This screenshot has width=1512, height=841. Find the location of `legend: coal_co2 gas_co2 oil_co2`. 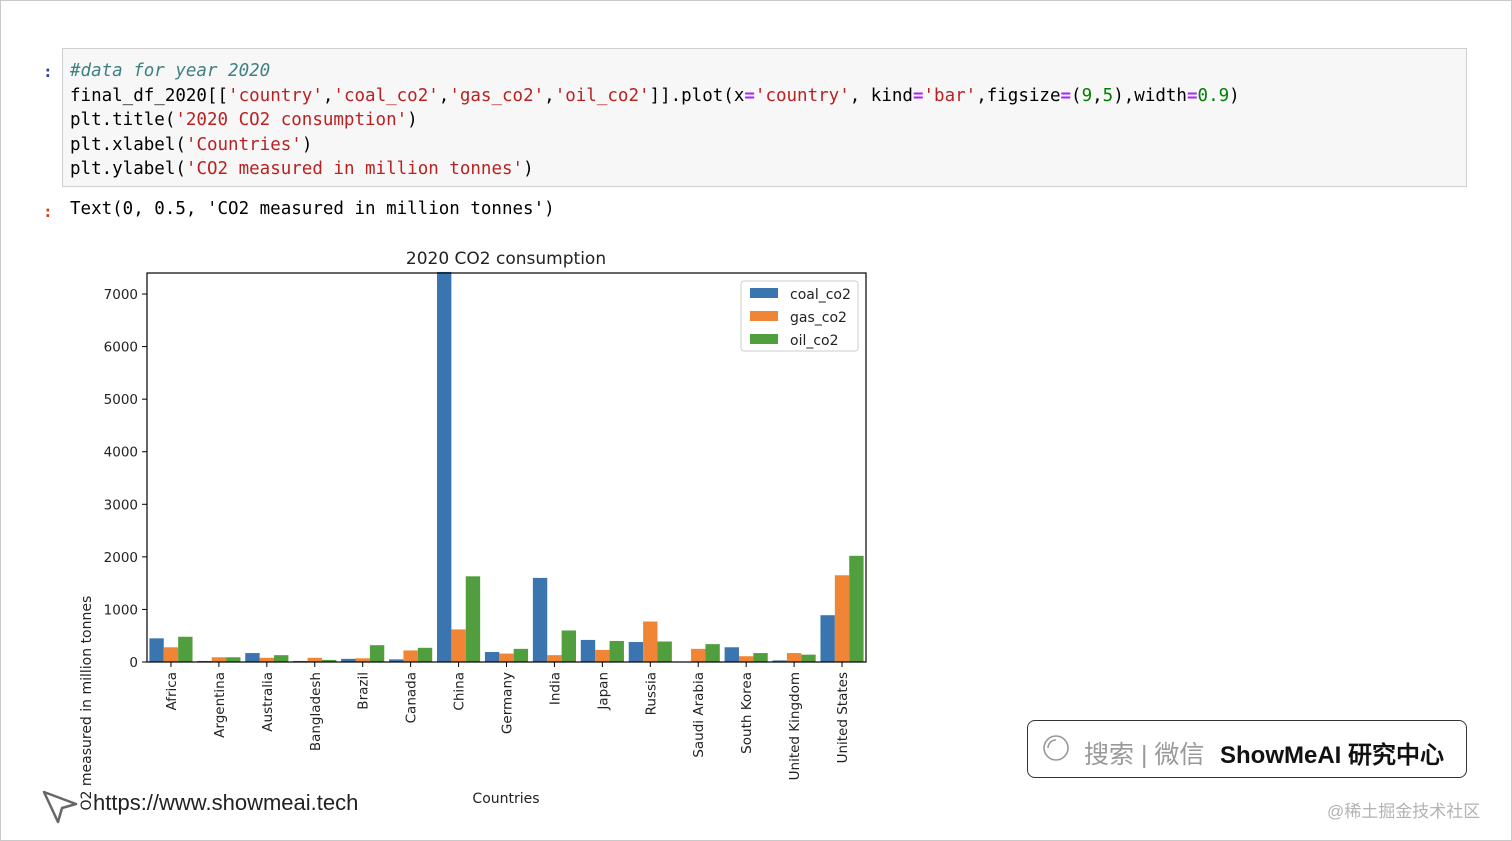

legend: coal_co2 gas_co2 oil_co2 is located at coordinates (799, 316).